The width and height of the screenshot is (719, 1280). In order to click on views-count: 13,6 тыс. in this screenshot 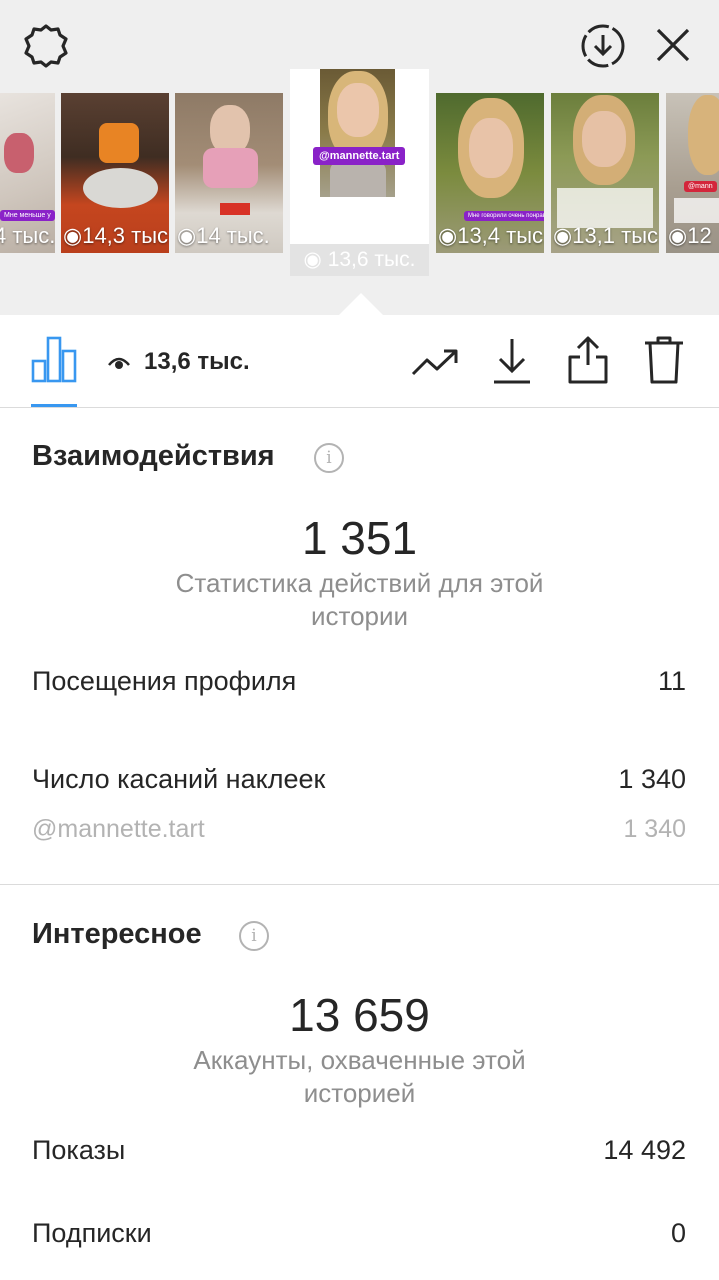, I will do `click(179, 362)`.